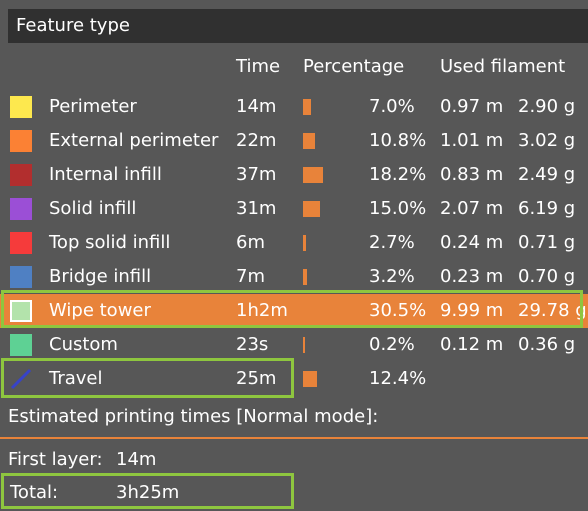 The width and height of the screenshot is (588, 511). I want to click on feature-percentage: 0.2%, so click(392, 344).